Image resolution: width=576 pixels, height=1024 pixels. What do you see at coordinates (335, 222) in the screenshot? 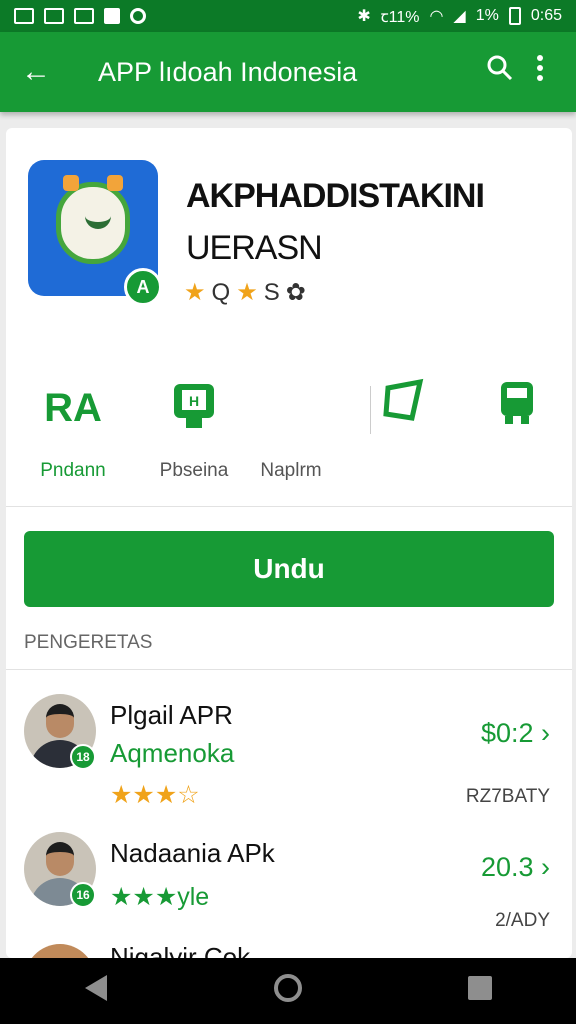
I see `app-title: AKPHADDISTAKINI UERASN` at bounding box center [335, 222].